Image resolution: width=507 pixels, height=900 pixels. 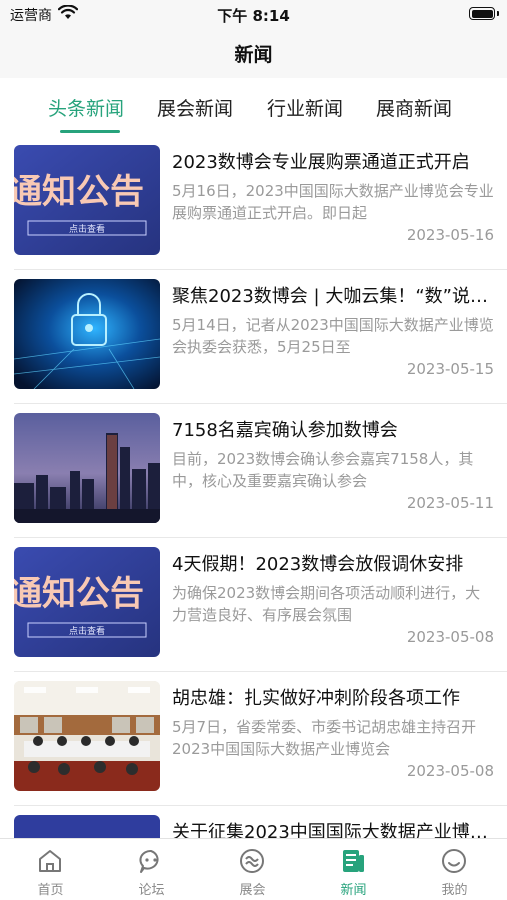 What do you see at coordinates (195, 107) in the screenshot?
I see `tab-expo-news: 展会新闻` at bounding box center [195, 107].